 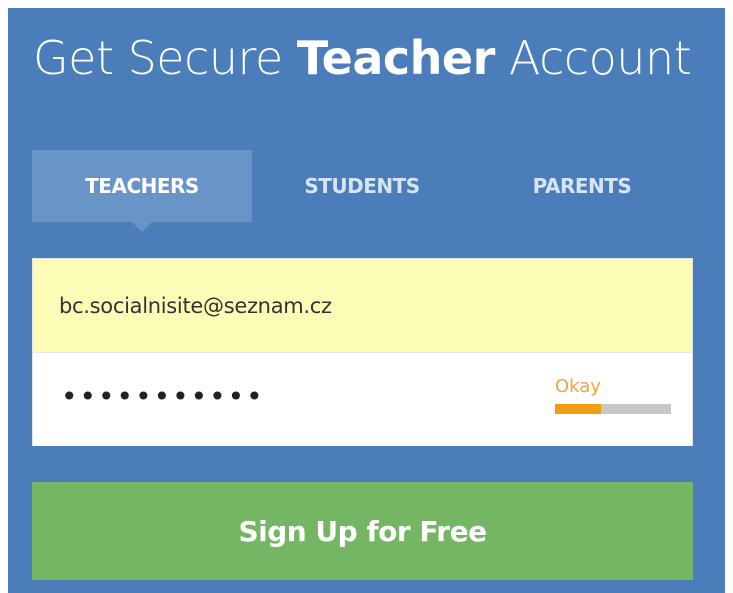 I want to click on password-field: ••••••••••• Okay, so click(x=362, y=400).